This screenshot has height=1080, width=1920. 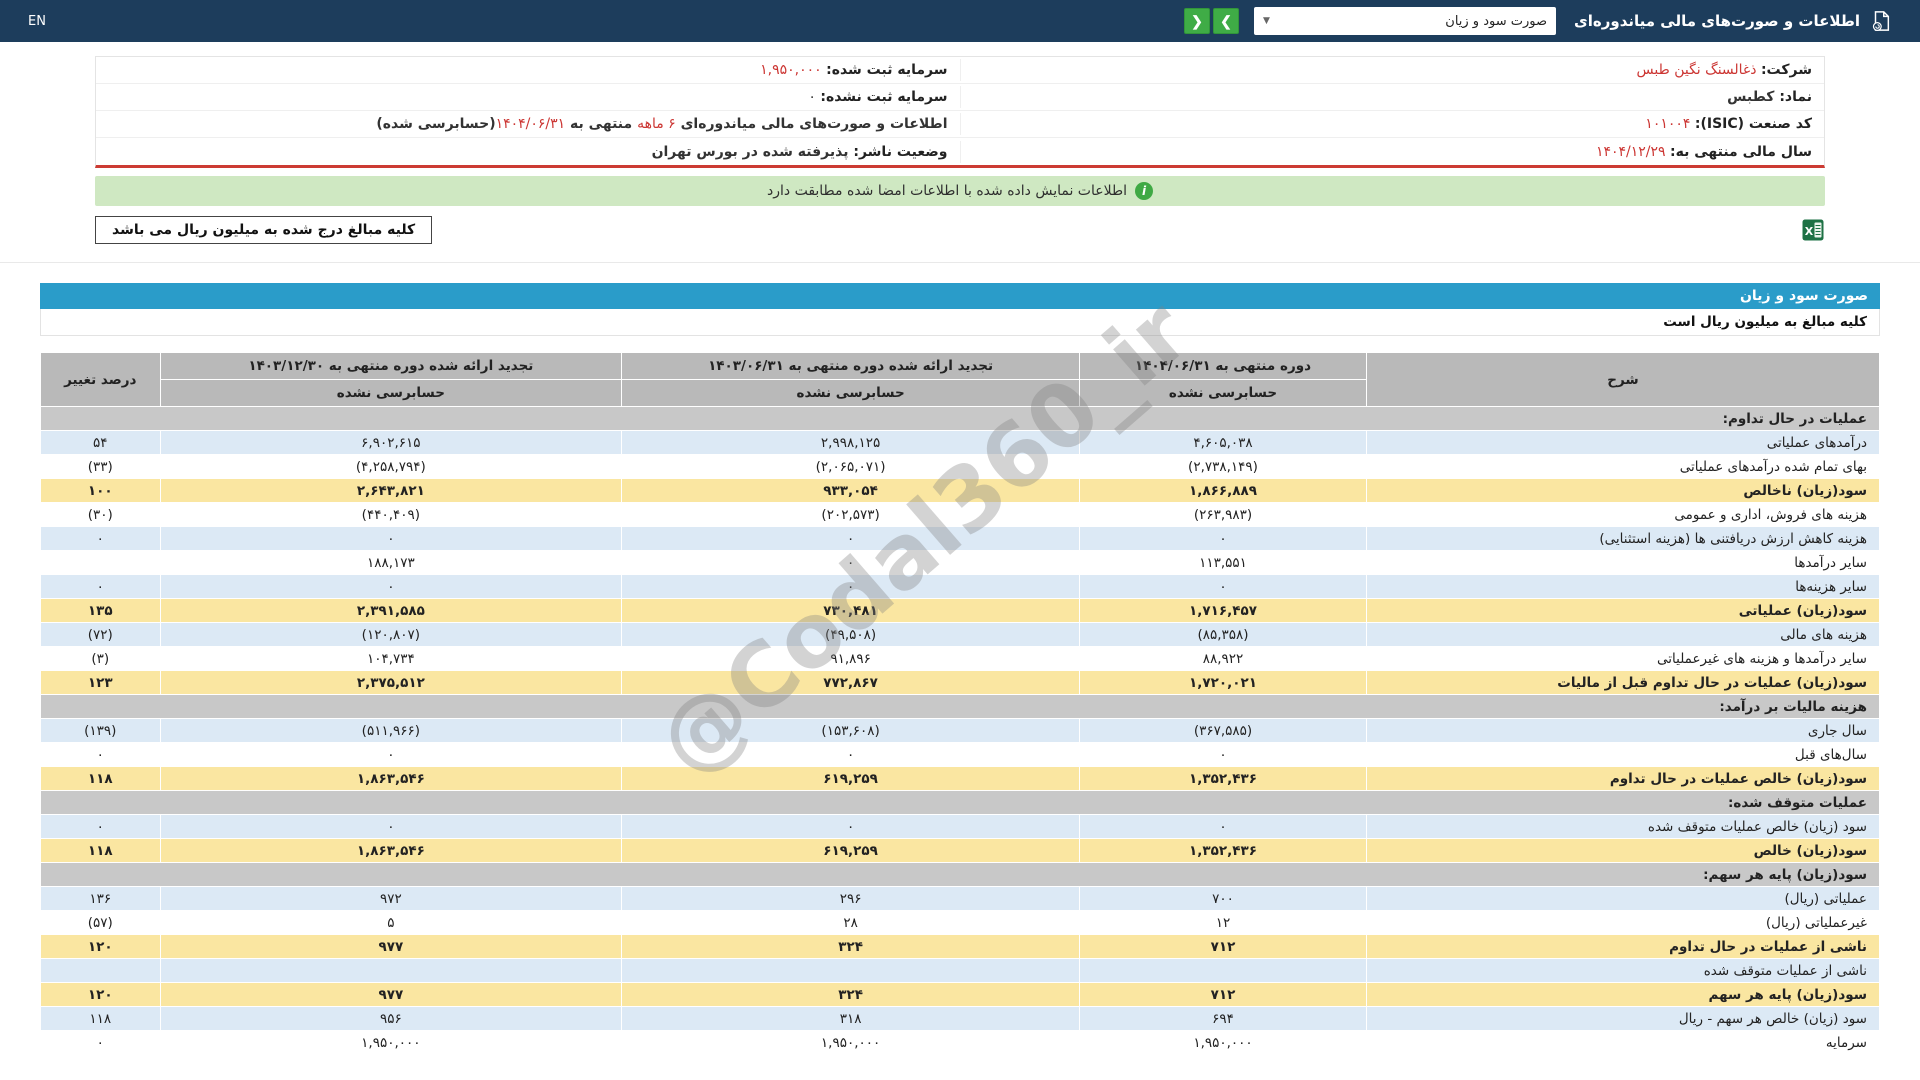 I want to click on report-type-select: صورت سود و زیان ▼, so click(x=1405, y=21).